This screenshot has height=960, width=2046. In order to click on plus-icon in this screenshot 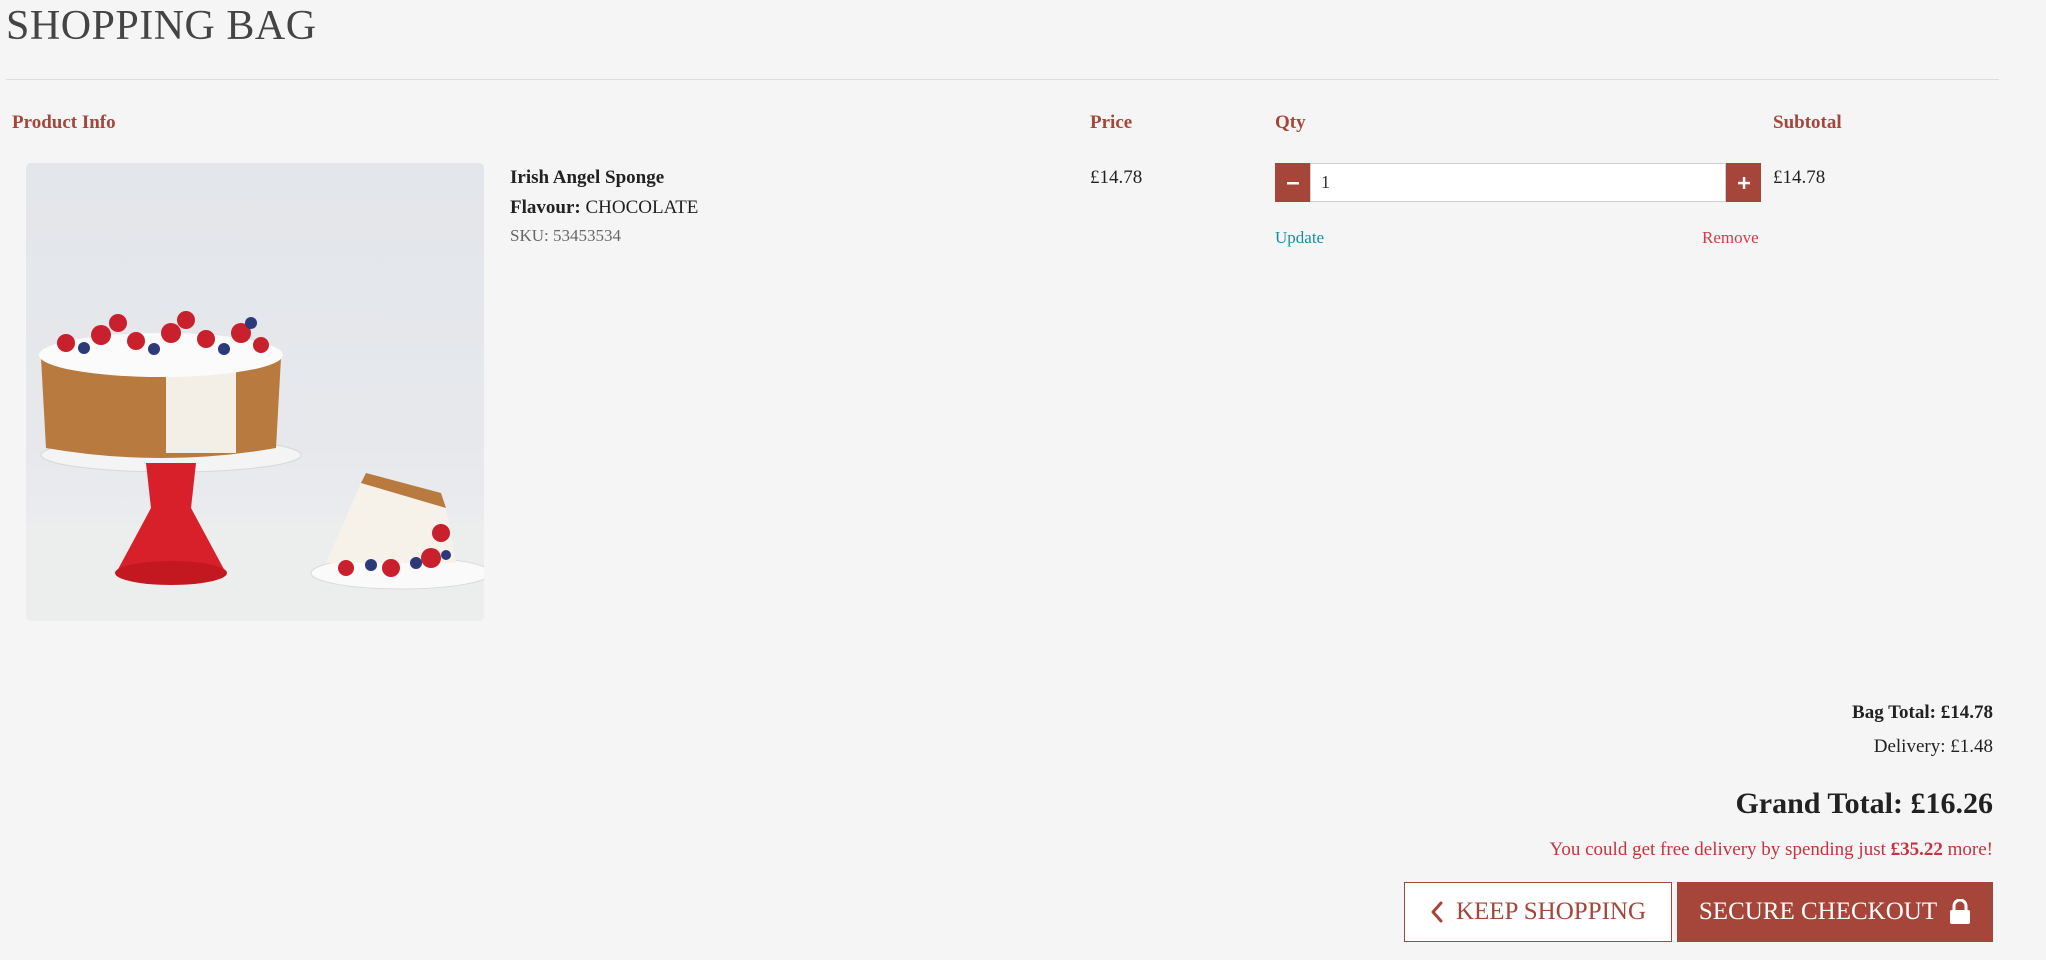, I will do `click(1743, 182)`.